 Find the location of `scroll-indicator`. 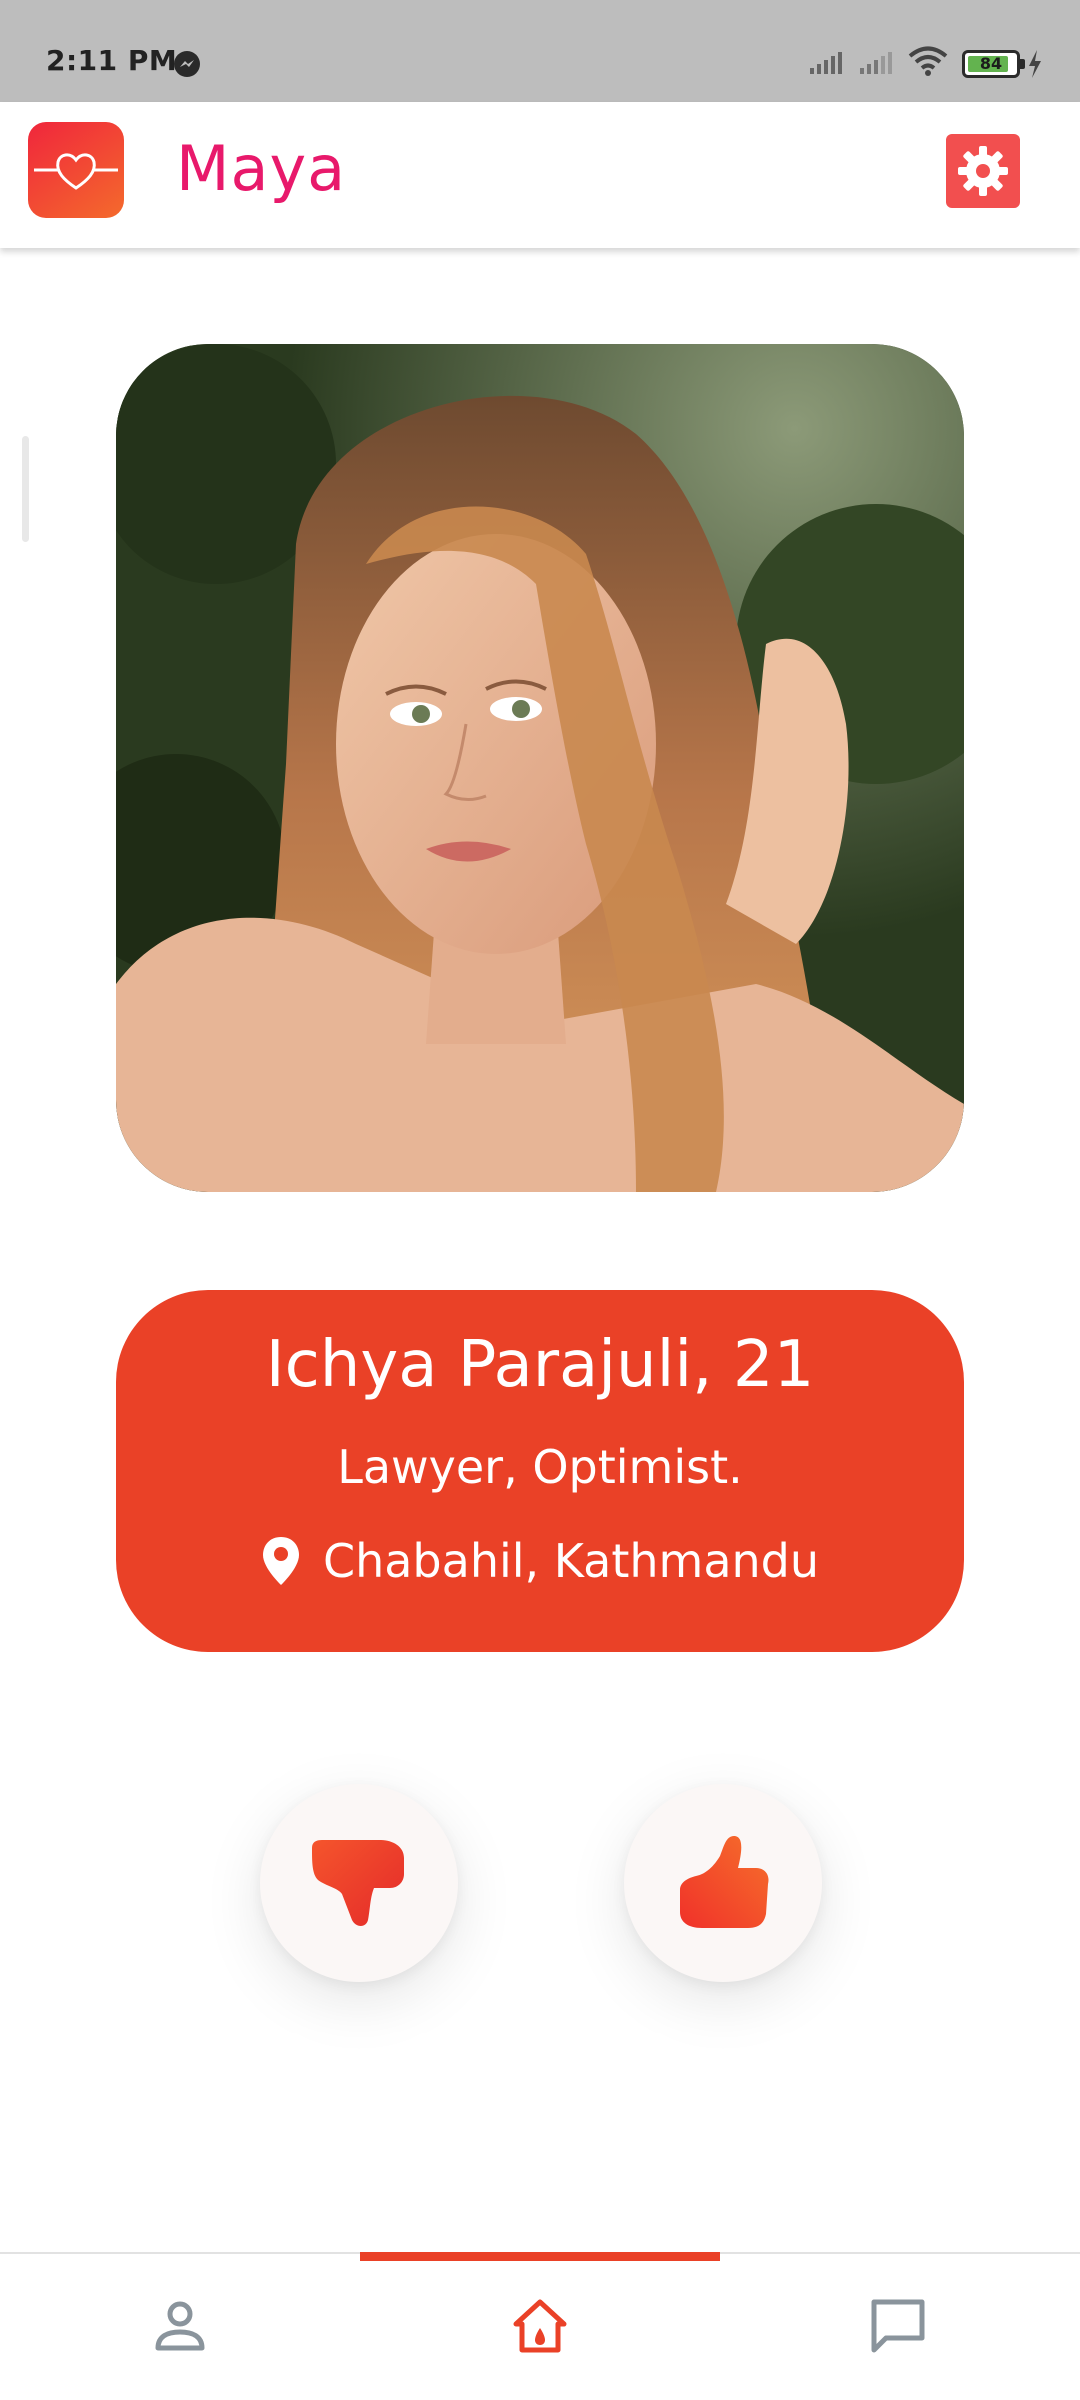

scroll-indicator is located at coordinates (25, 489).